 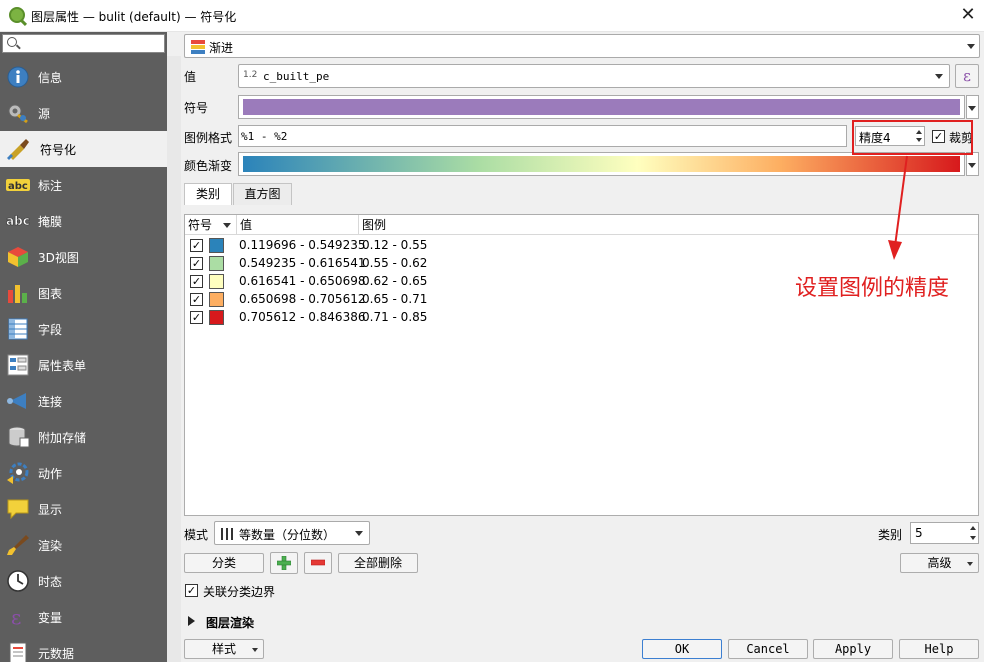 What do you see at coordinates (83, 473) in the screenshot?
I see `sidebar-item-actions: 动作` at bounding box center [83, 473].